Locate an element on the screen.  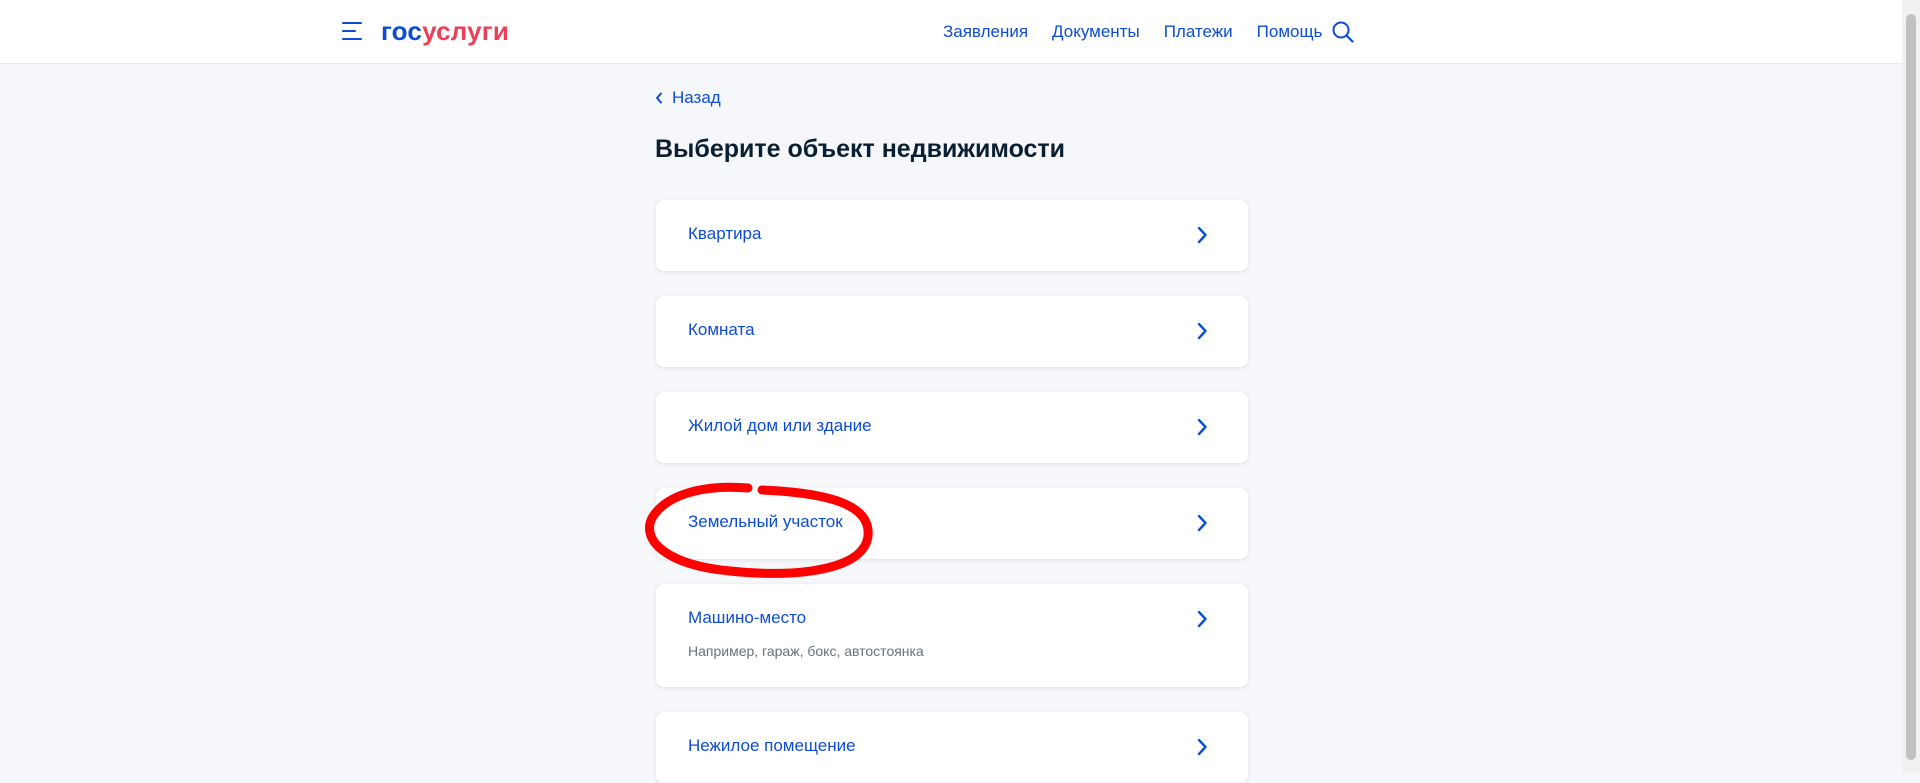
page-scrollbar is located at coordinates (1911, 386).